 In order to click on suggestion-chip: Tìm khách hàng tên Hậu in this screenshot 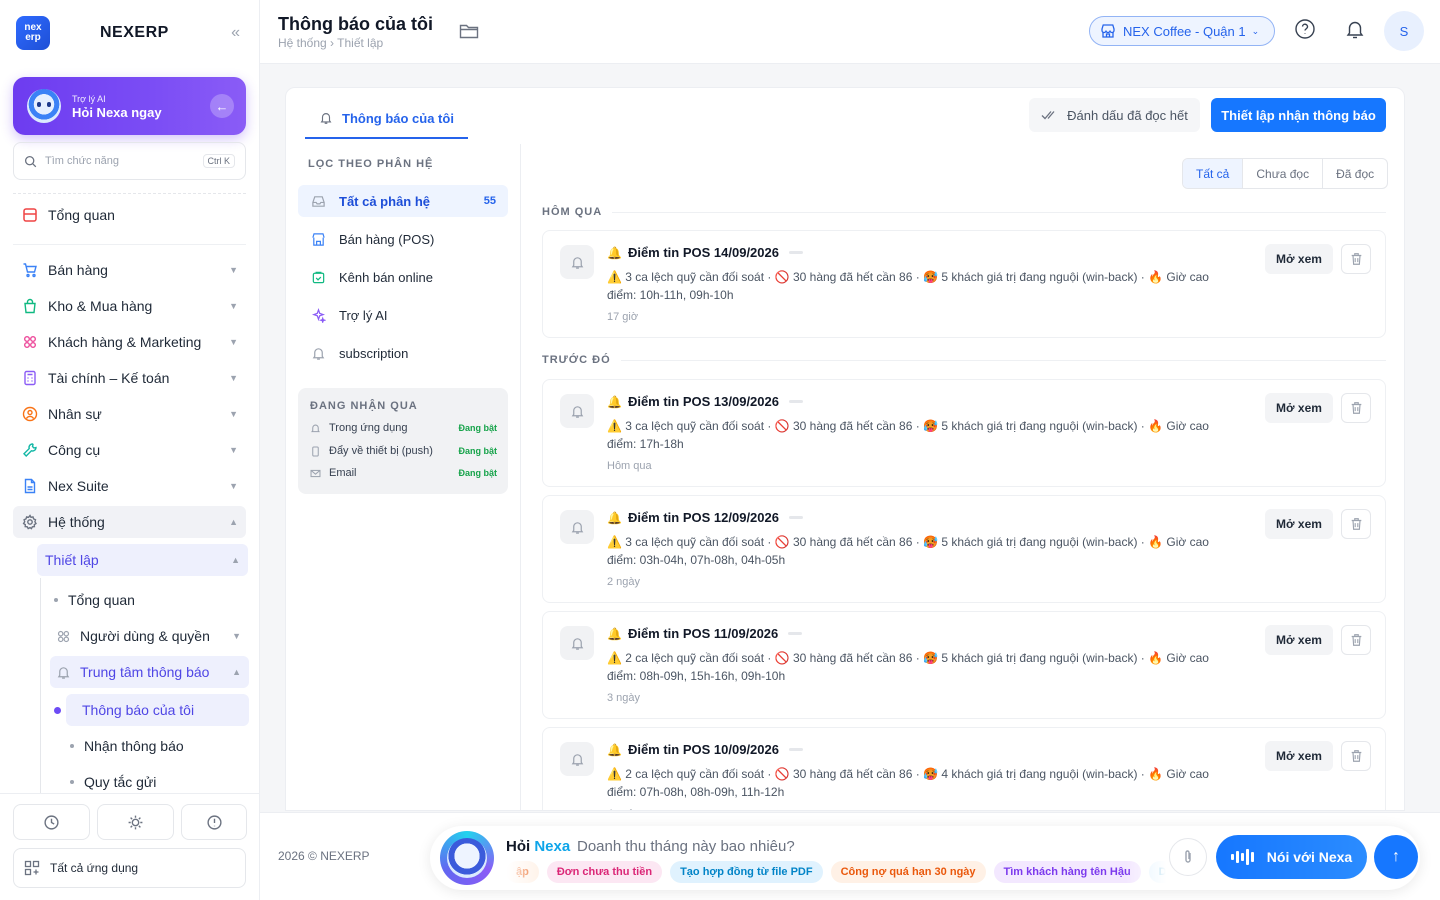, I will do `click(1067, 872)`.